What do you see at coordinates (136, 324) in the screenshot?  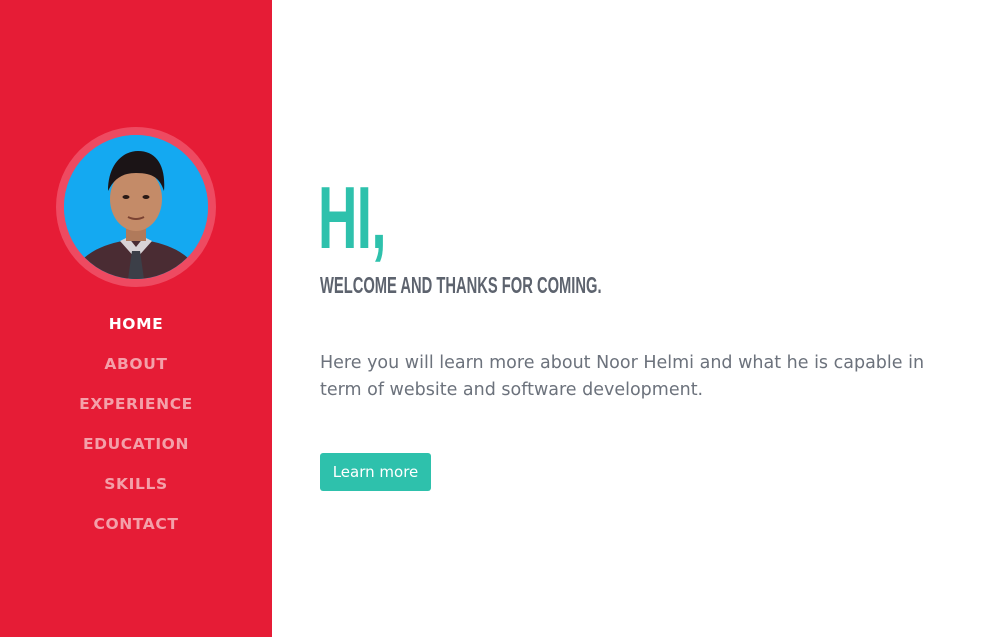 I see `nav-item-home: HOME` at bounding box center [136, 324].